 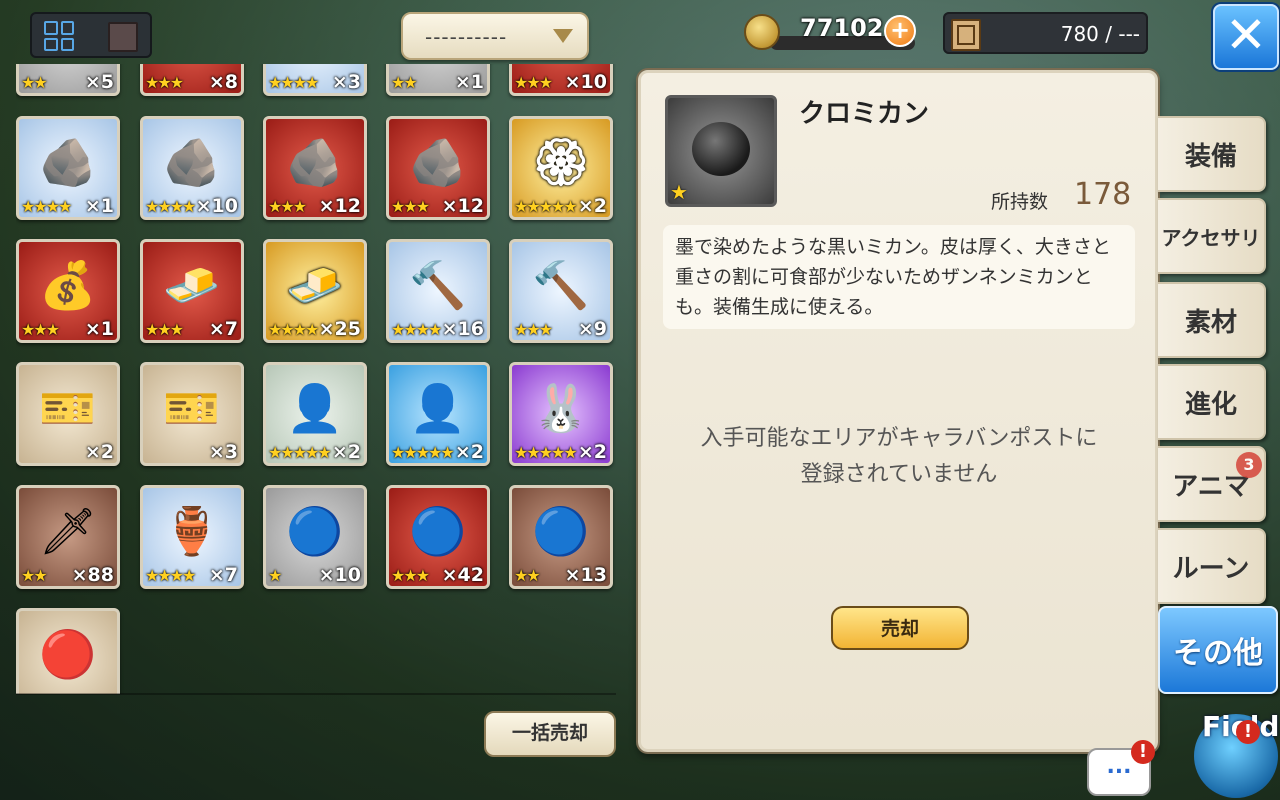 What do you see at coordinates (34, 575) in the screenshot?
I see `rarity-stars: ★★` at bounding box center [34, 575].